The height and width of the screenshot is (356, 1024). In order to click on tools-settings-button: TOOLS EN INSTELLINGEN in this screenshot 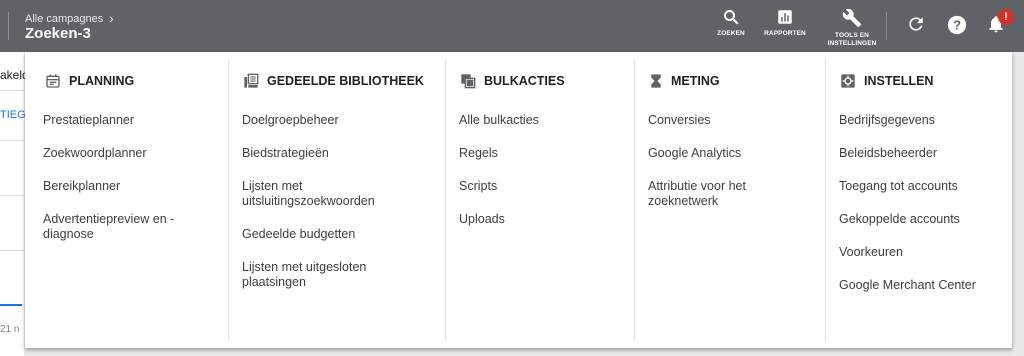, I will do `click(852, 28)`.